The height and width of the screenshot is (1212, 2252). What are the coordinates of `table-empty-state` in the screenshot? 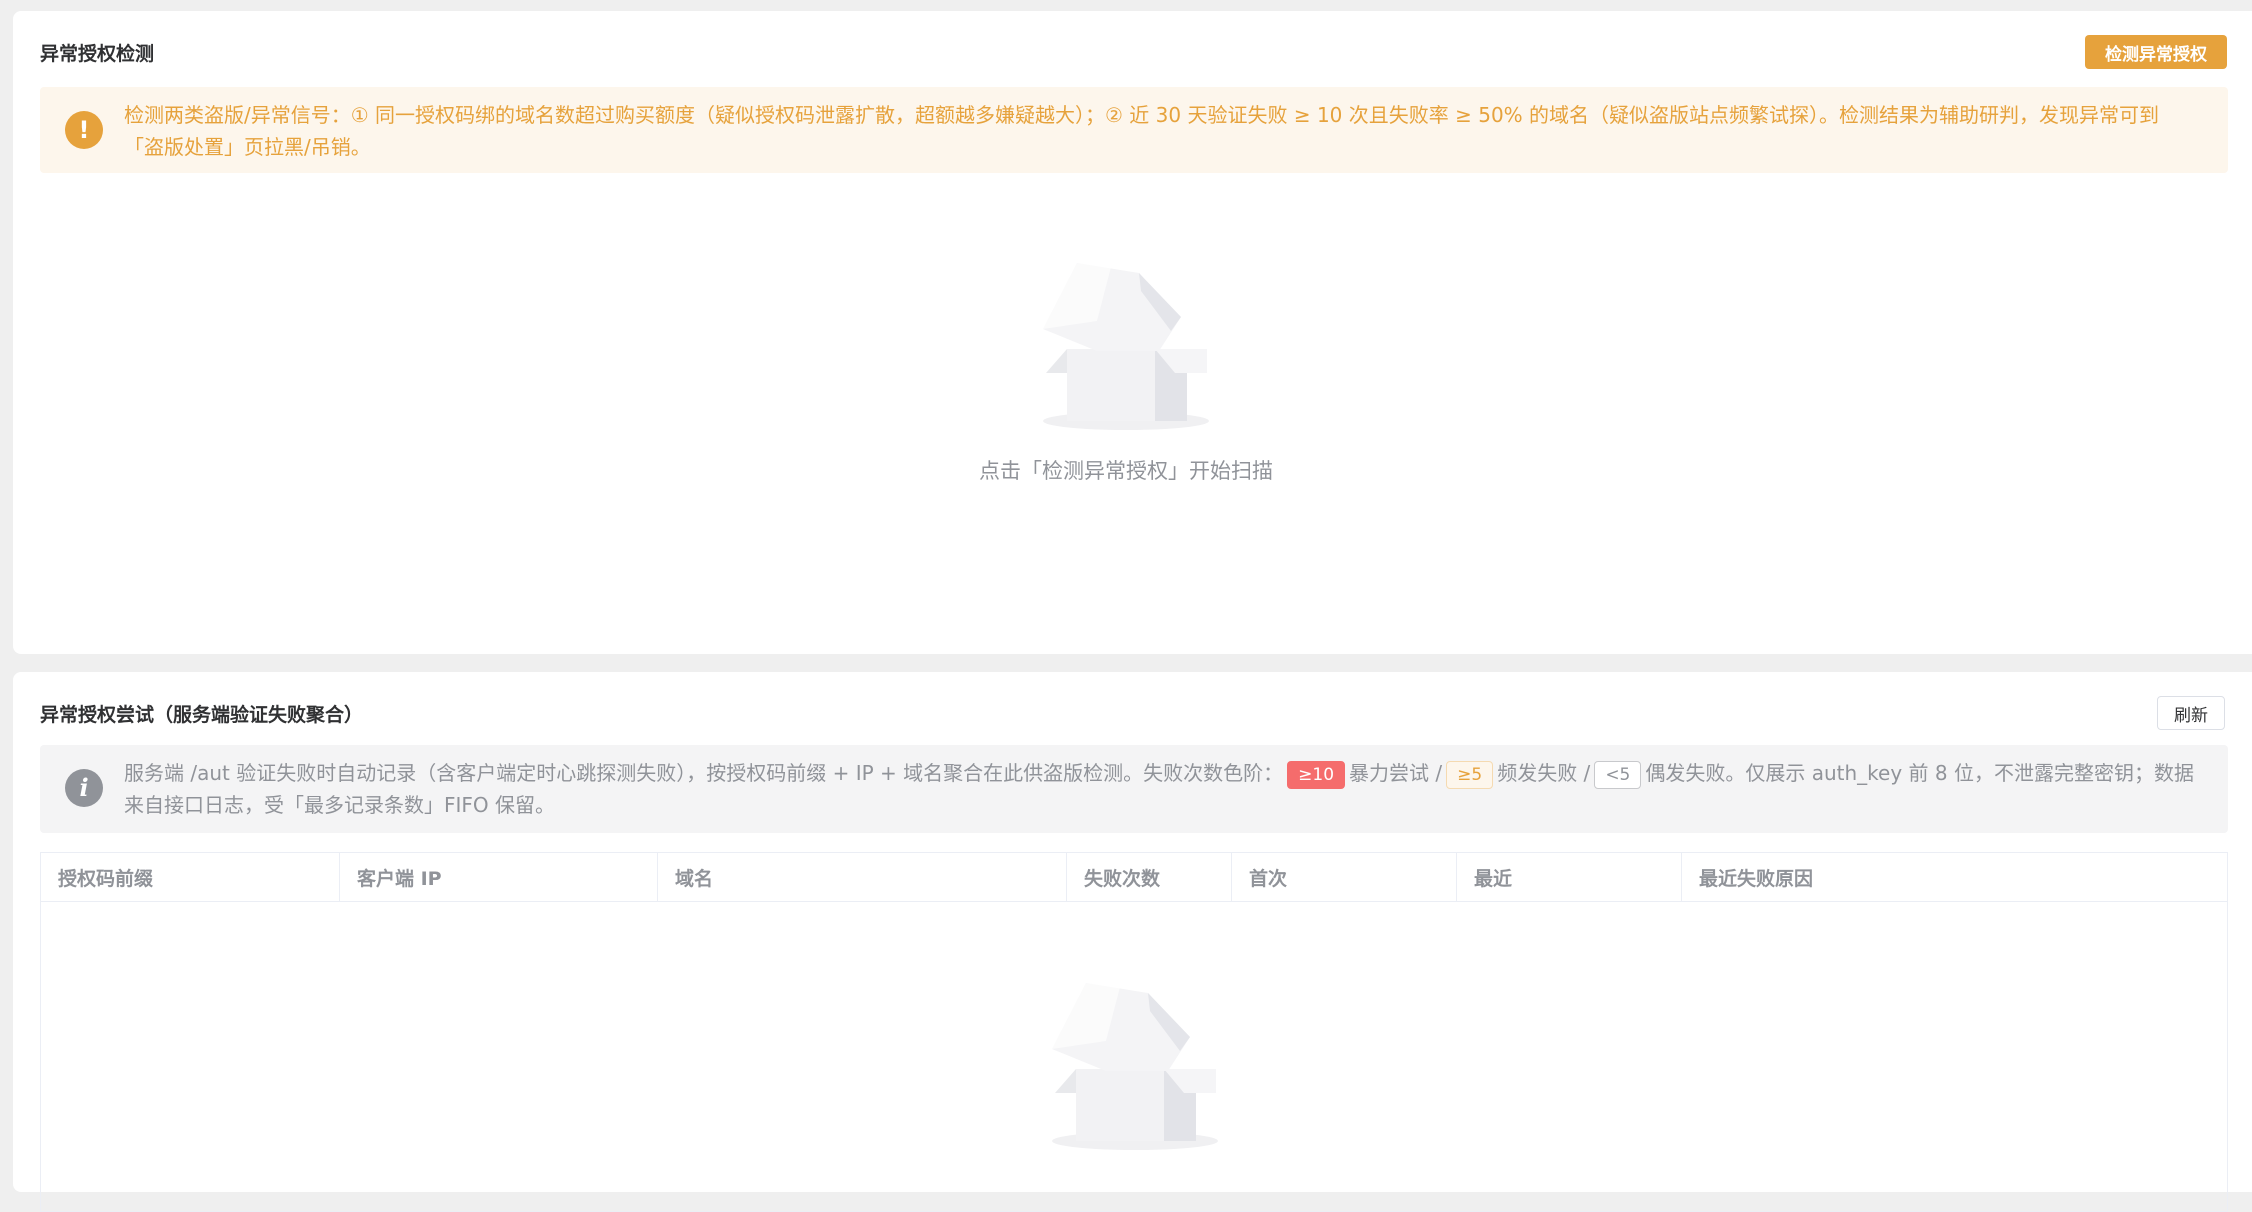 It's located at (1135, 1067).